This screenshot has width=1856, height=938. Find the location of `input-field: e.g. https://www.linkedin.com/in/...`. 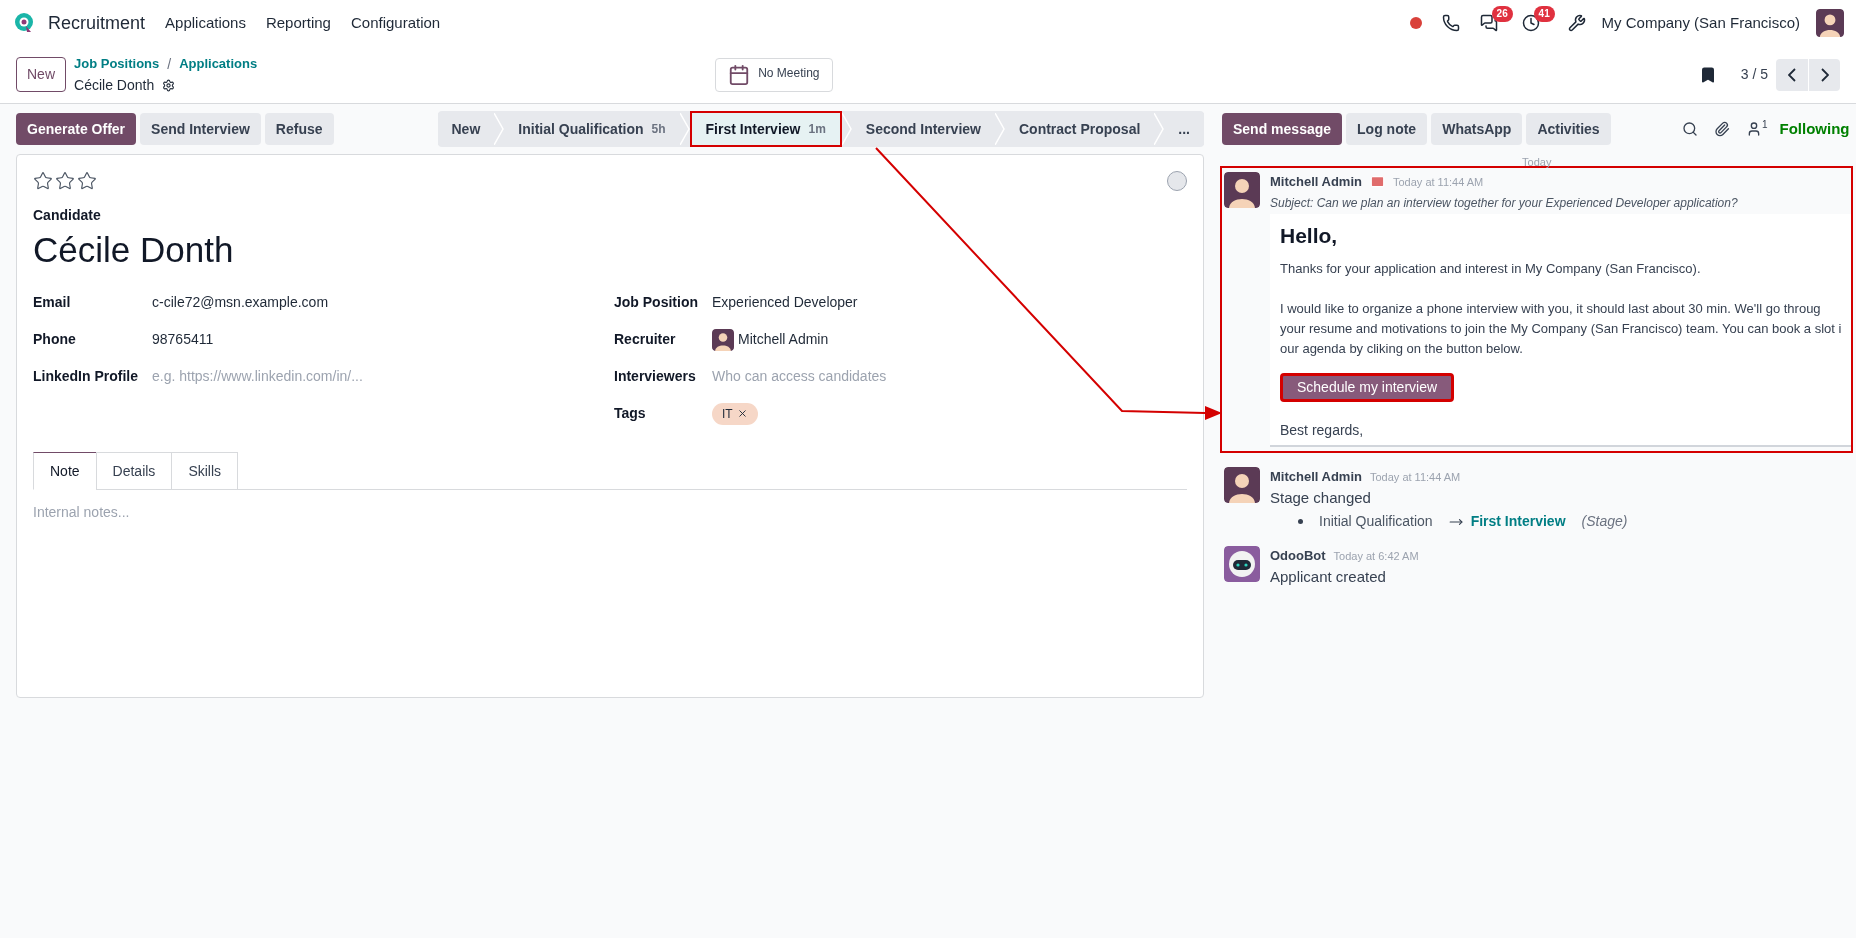

input-field: e.g. https://www.linkedin.com/in/... is located at coordinates (302, 376).